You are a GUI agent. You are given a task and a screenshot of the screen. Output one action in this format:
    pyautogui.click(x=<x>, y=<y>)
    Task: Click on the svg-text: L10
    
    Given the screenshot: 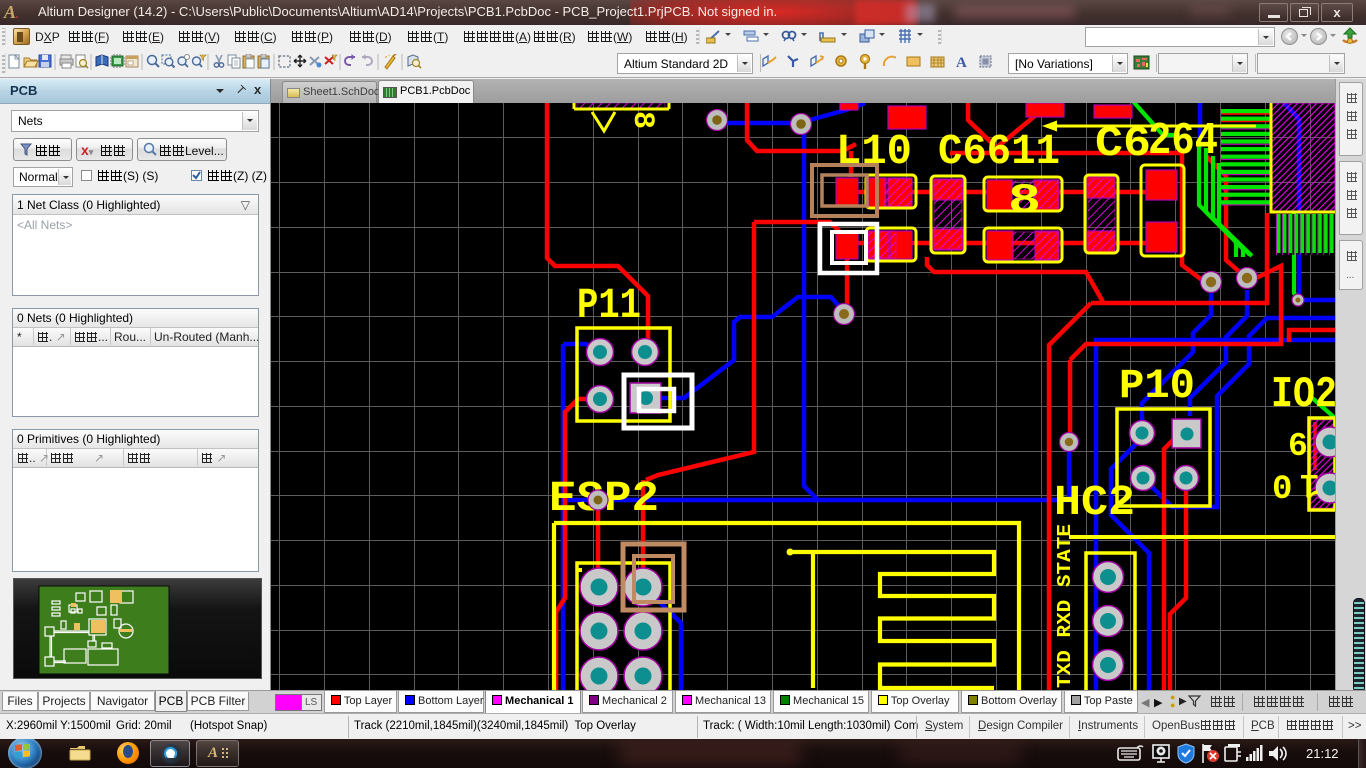 What is the action you would take?
    pyautogui.click(x=874, y=151)
    